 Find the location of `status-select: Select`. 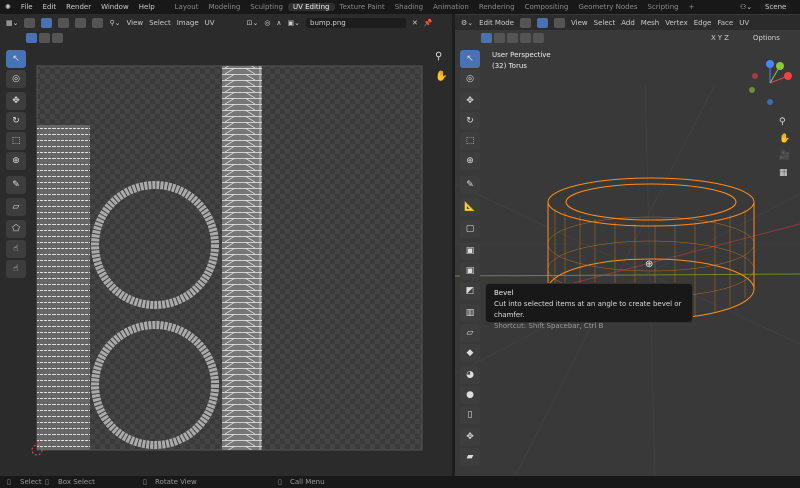

status-select: Select is located at coordinates (31, 482).